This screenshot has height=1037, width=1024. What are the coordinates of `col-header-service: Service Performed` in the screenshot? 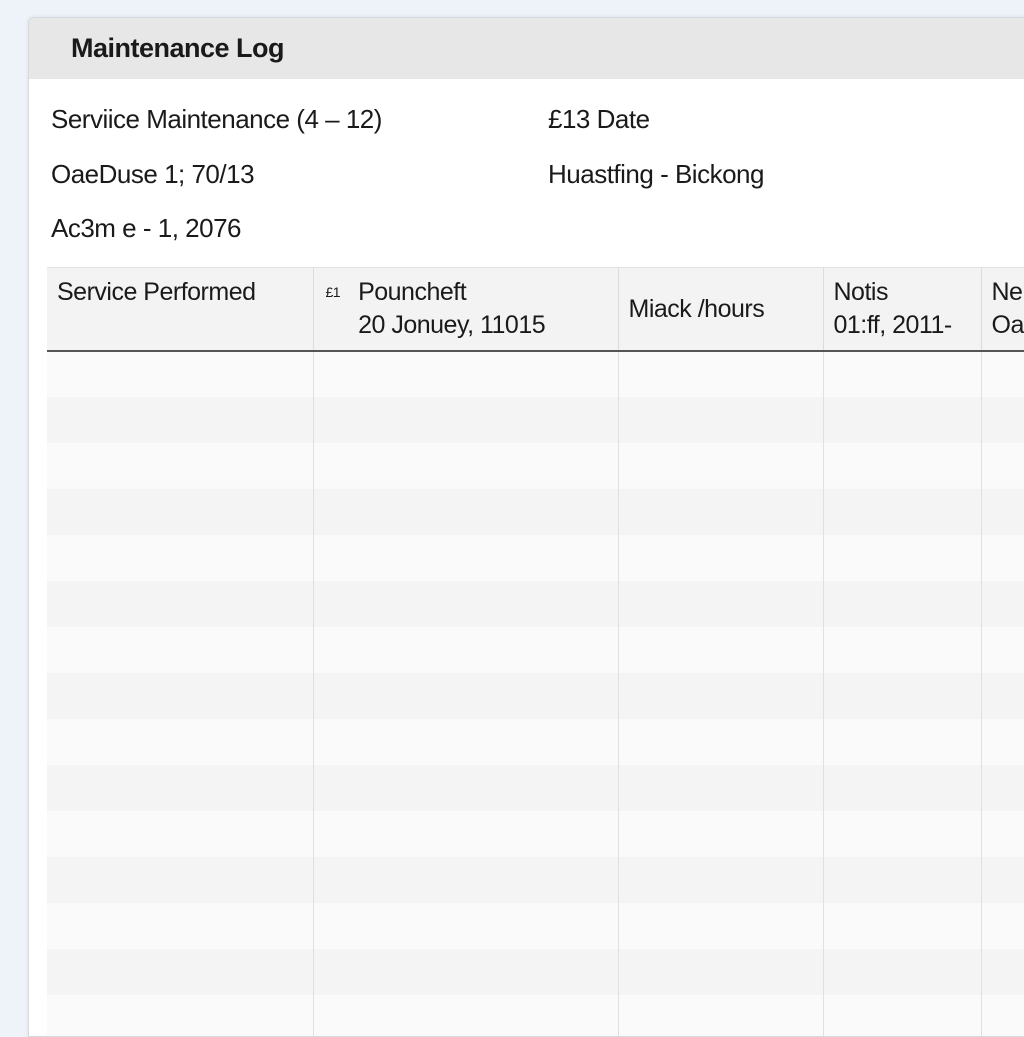 It's located at (180, 309).